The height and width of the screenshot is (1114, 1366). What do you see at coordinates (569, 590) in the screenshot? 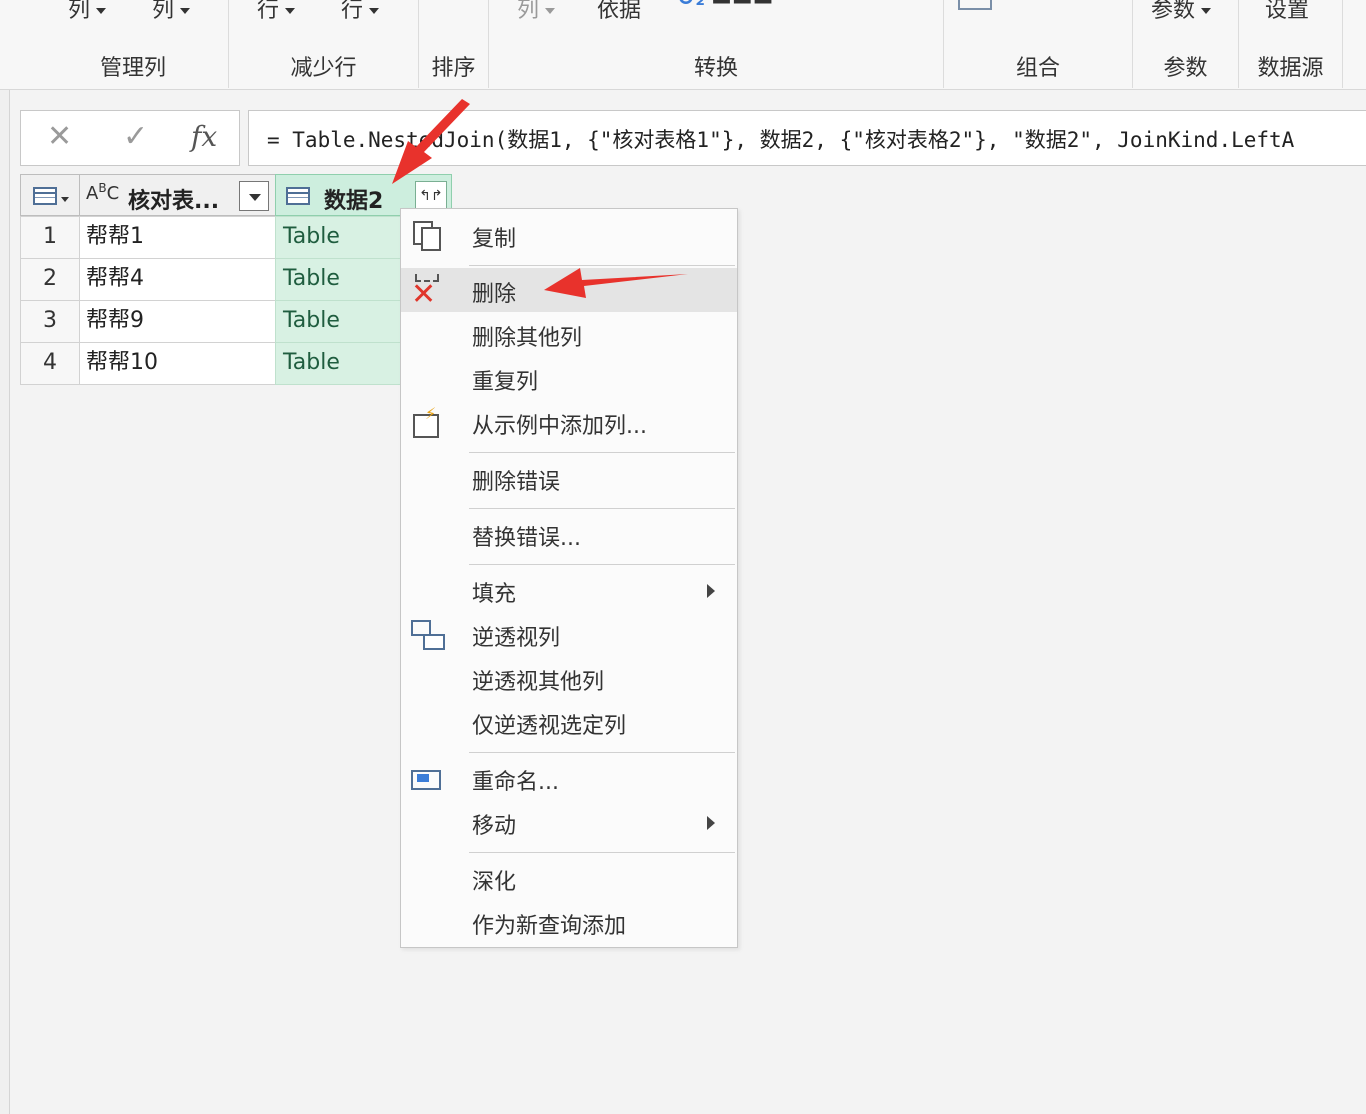
I see `menu-item-fill: 填充` at bounding box center [569, 590].